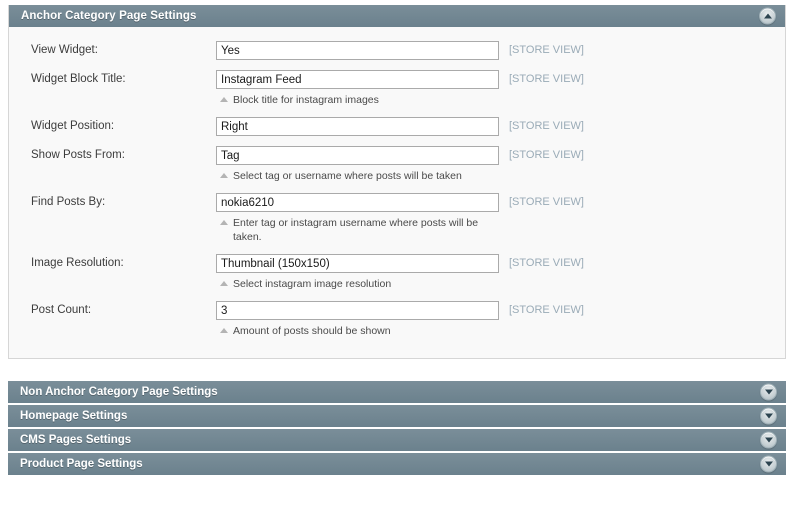 The width and height of the screenshot is (800, 506). I want to click on hint-text: Amount of posts should be shown, so click(312, 331).